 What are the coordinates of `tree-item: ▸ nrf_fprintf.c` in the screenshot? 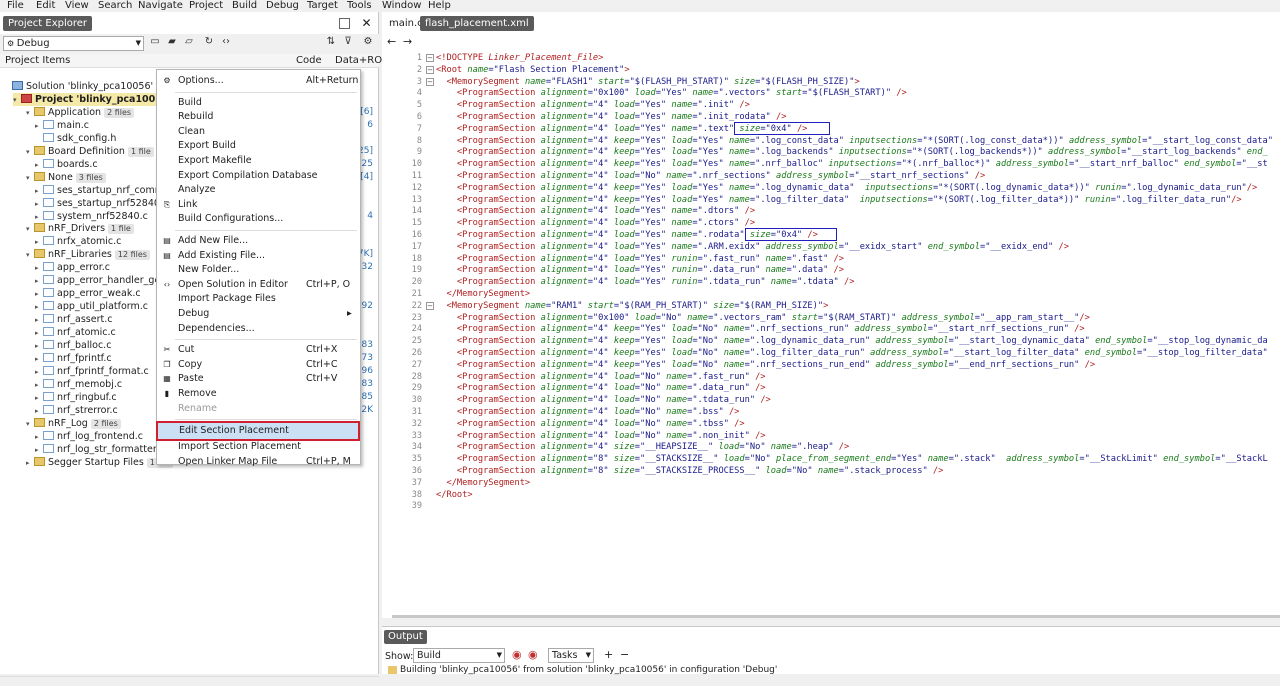 It's located at (73, 358).